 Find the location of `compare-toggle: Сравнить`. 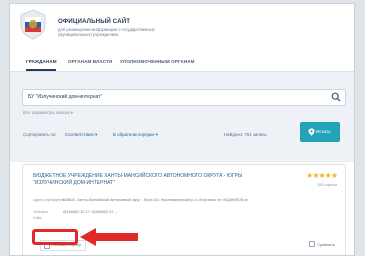

compare-toggle: Сравнить is located at coordinates (322, 244).